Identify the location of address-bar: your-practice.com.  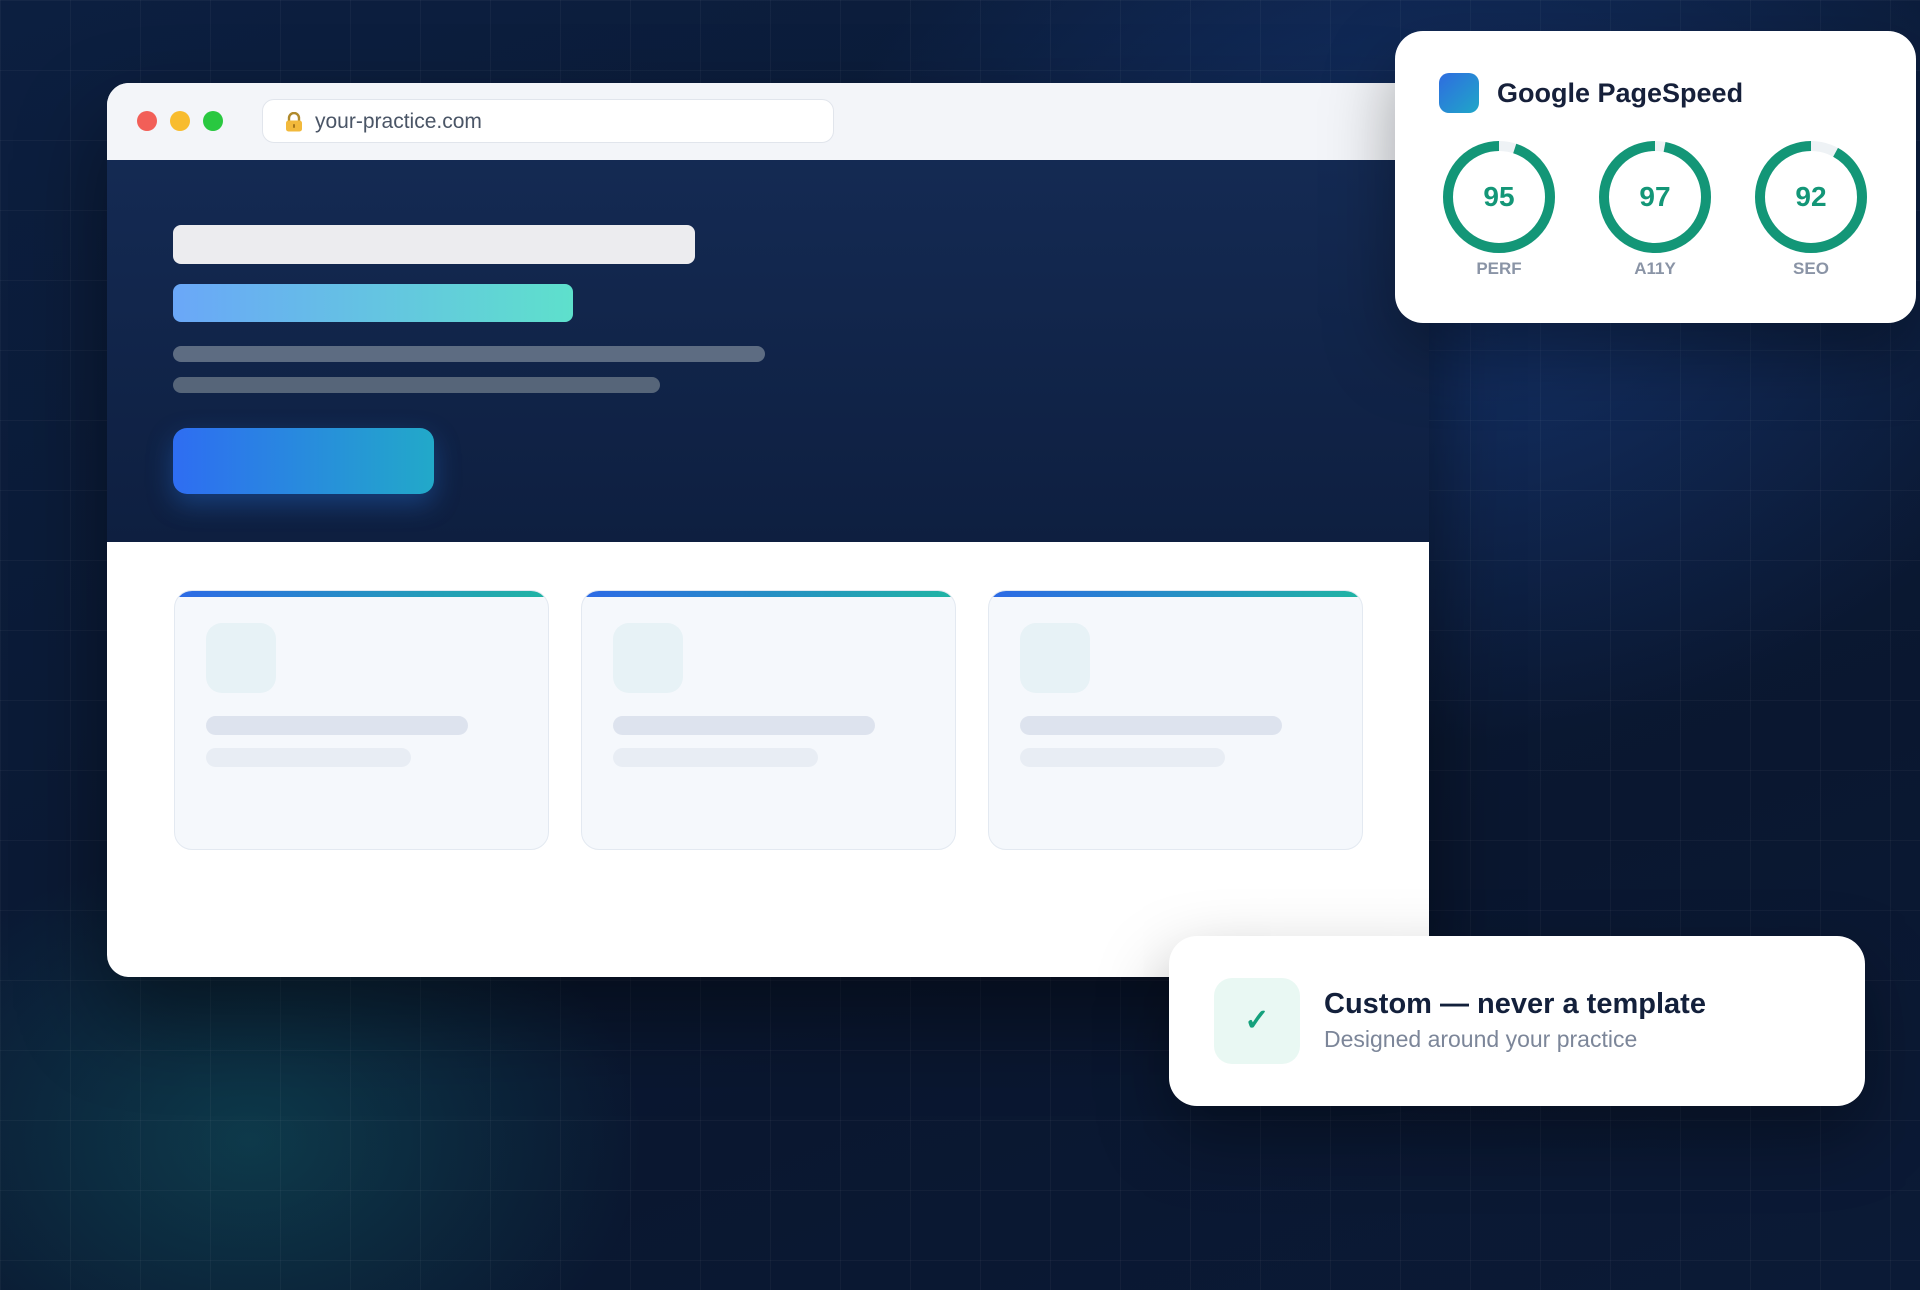
(548, 121).